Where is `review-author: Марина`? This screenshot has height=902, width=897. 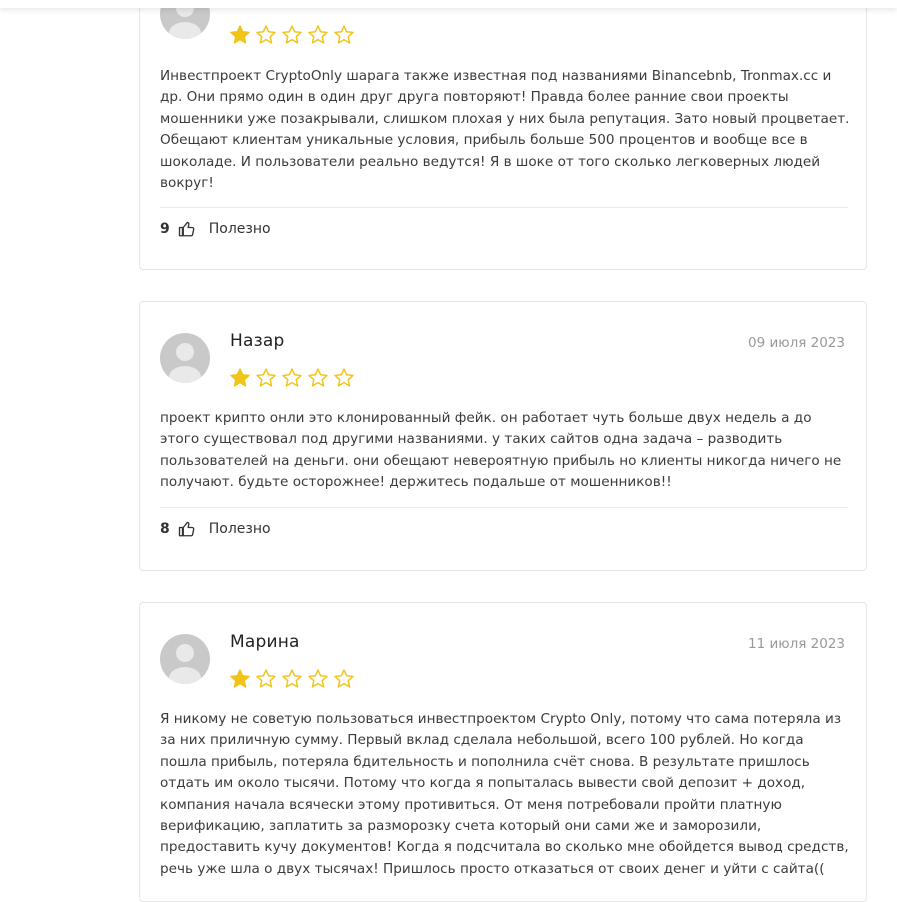
review-author: Марина is located at coordinates (265, 642).